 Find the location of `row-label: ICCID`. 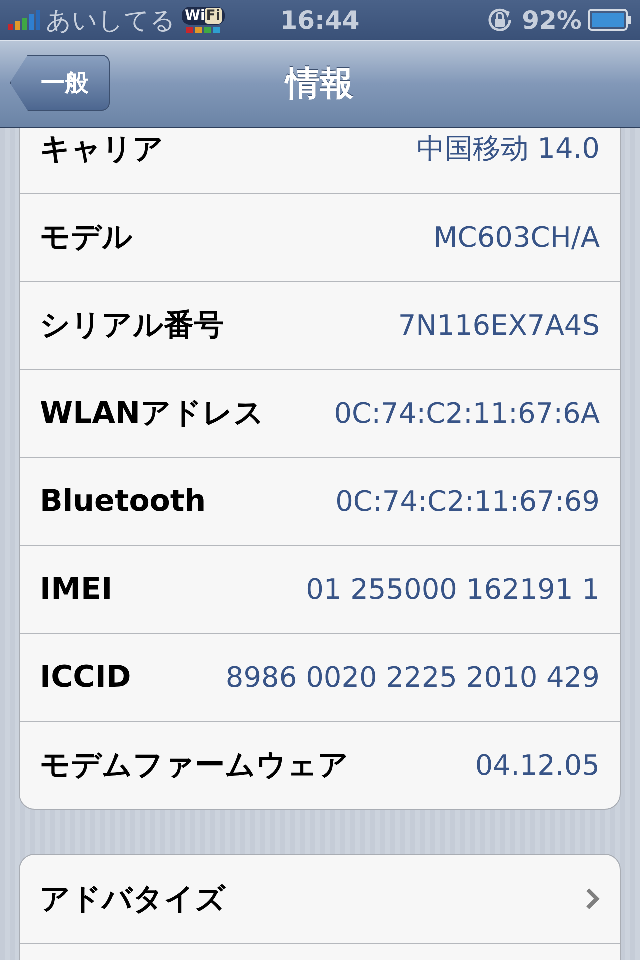

row-label: ICCID is located at coordinates (86, 677).